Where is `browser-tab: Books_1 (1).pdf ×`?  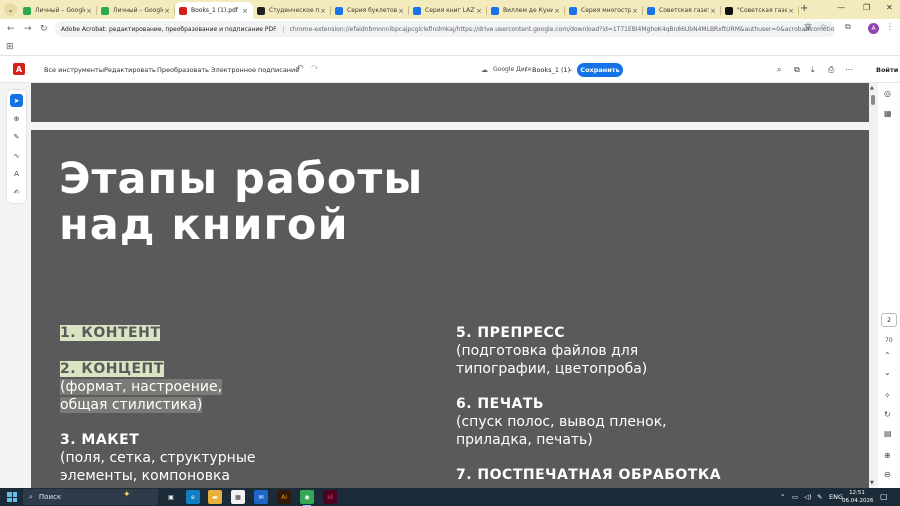 browser-tab: Books_1 (1).pdf × is located at coordinates (214, 10).